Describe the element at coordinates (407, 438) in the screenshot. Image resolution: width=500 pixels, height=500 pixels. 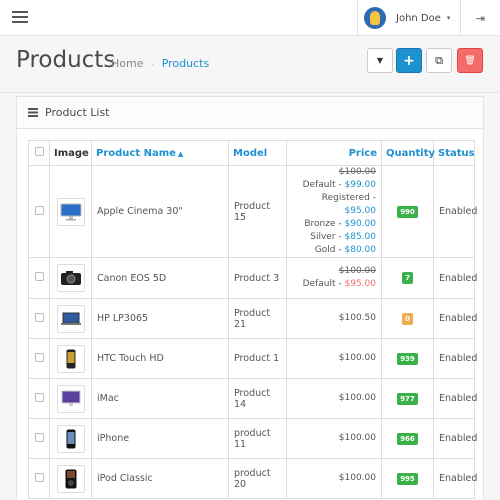
I see `quantity-cell: 966` at that location.